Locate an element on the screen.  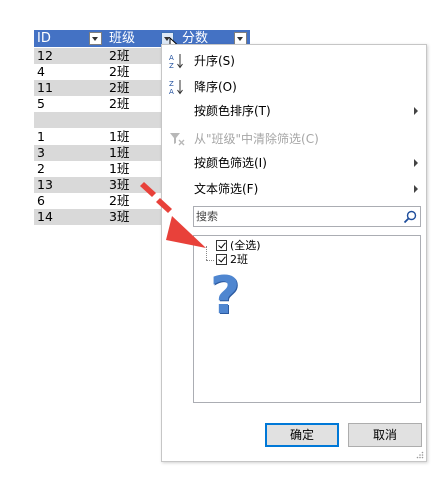
table-row: 11 2班 is located at coordinates (97, 88).